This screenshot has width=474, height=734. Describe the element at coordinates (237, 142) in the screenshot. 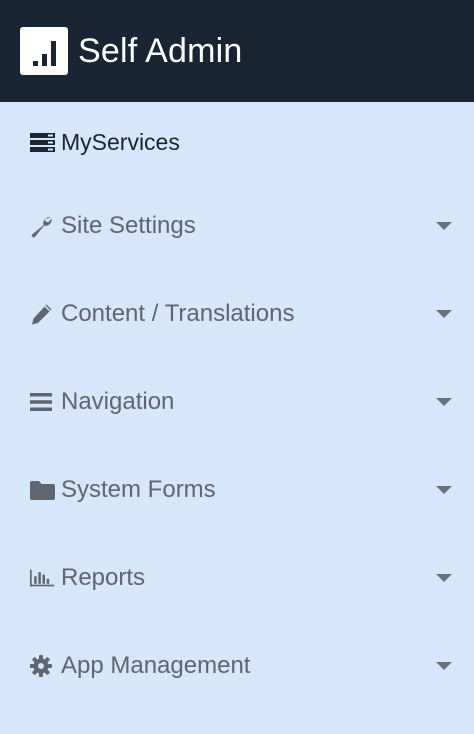

I see `sidebar-item-myservices: MyServices` at that location.